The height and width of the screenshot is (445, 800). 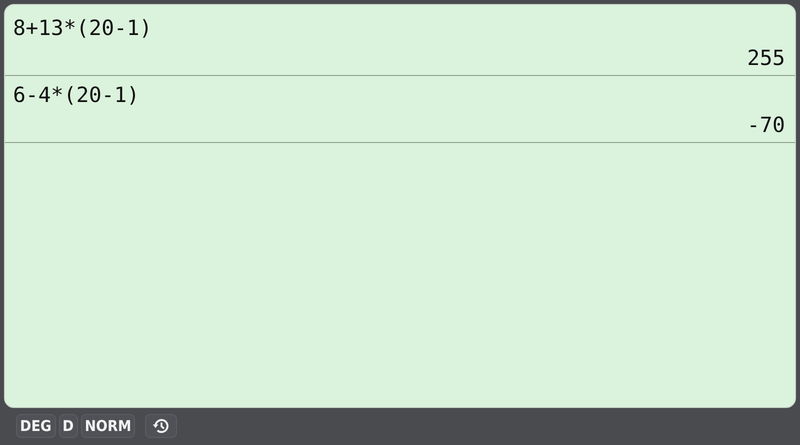 I want to click on mode-indicator: NORM, so click(x=108, y=426).